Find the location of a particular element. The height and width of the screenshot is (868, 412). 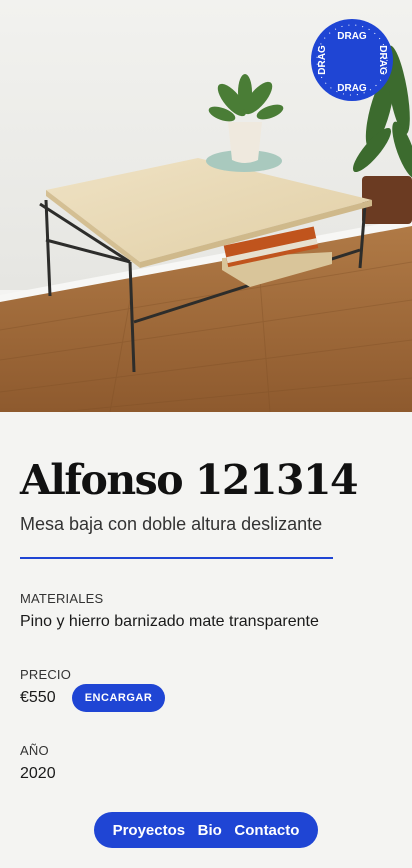

year-value: 2020 is located at coordinates (38, 773).